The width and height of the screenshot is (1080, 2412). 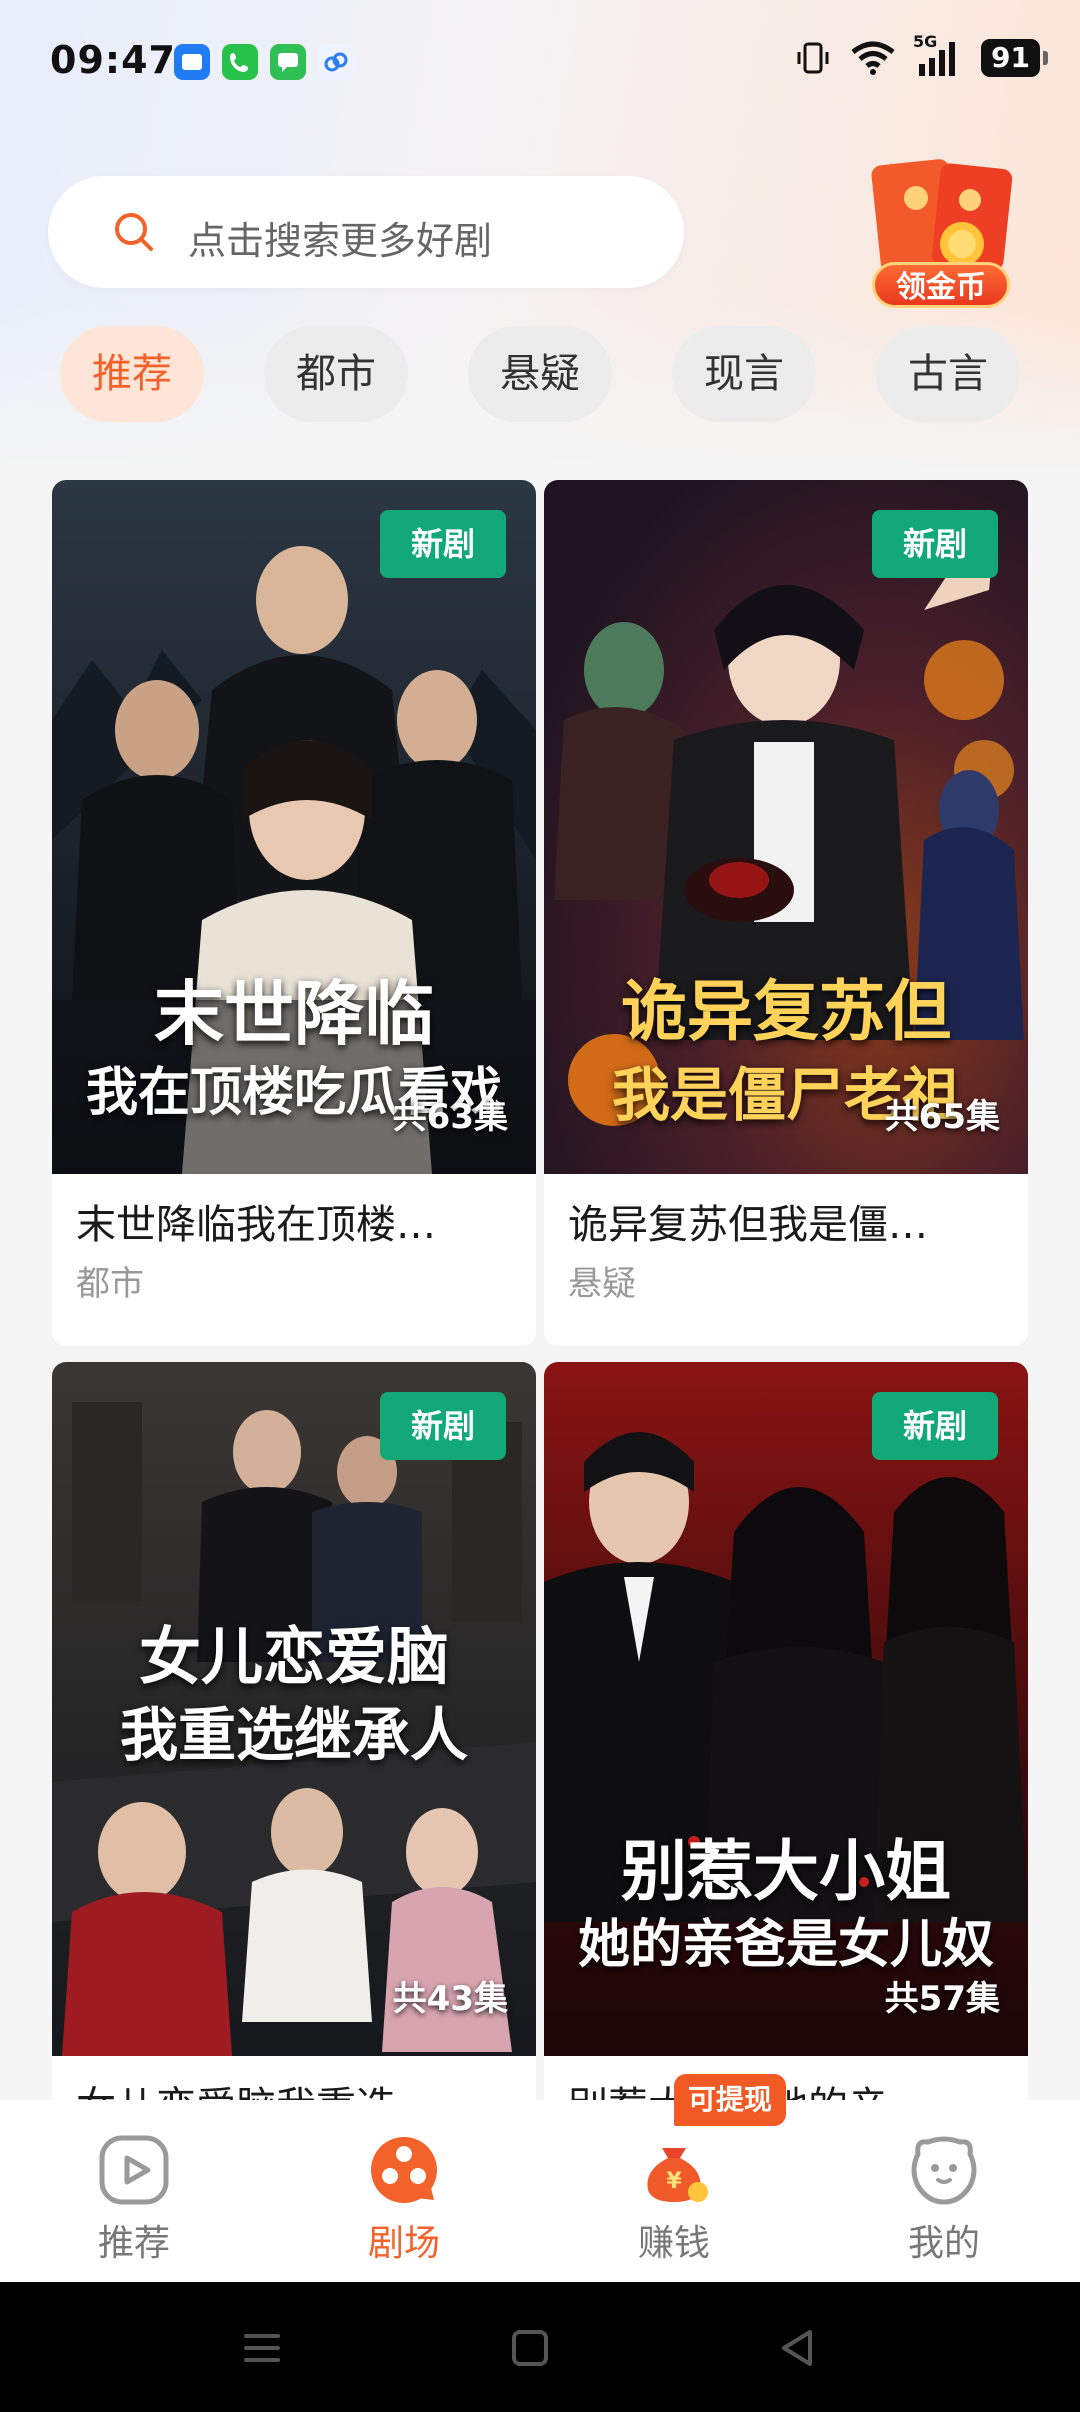 What do you see at coordinates (262, 2348) in the screenshot?
I see `menu-icon` at bounding box center [262, 2348].